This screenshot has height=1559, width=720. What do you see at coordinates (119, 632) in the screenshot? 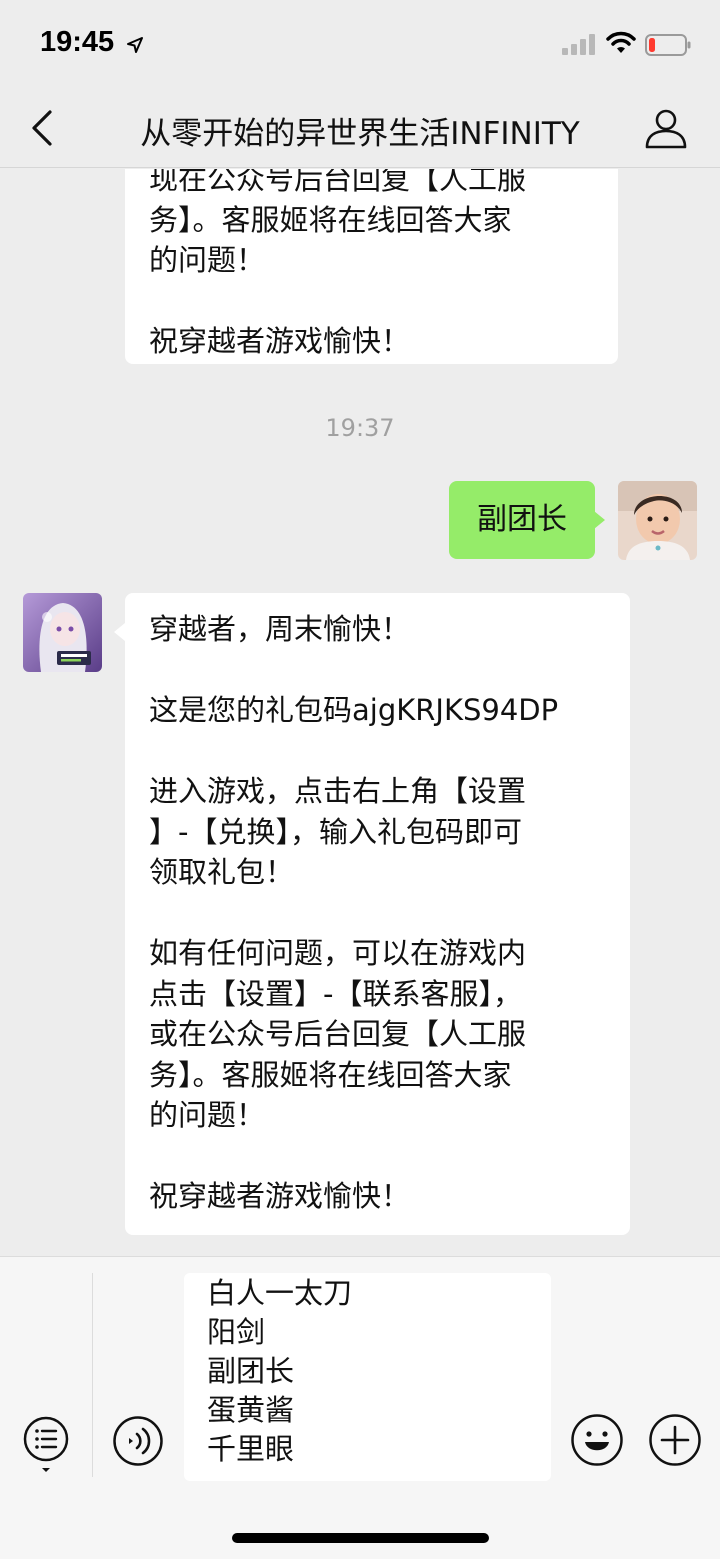
I see `received-bubble-tail` at bounding box center [119, 632].